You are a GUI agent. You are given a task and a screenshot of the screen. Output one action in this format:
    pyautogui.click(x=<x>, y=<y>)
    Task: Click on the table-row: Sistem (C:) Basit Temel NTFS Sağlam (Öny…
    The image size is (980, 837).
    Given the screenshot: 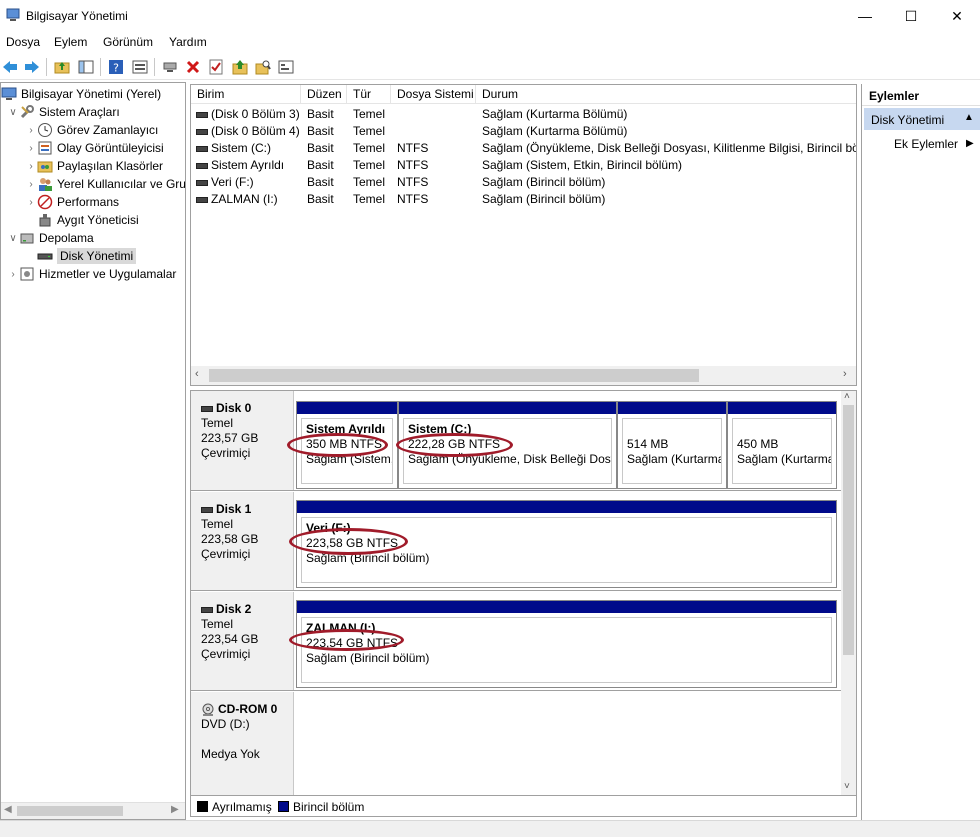 What is the action you would take?
    pyautogui.click(x=523, y=148)
    